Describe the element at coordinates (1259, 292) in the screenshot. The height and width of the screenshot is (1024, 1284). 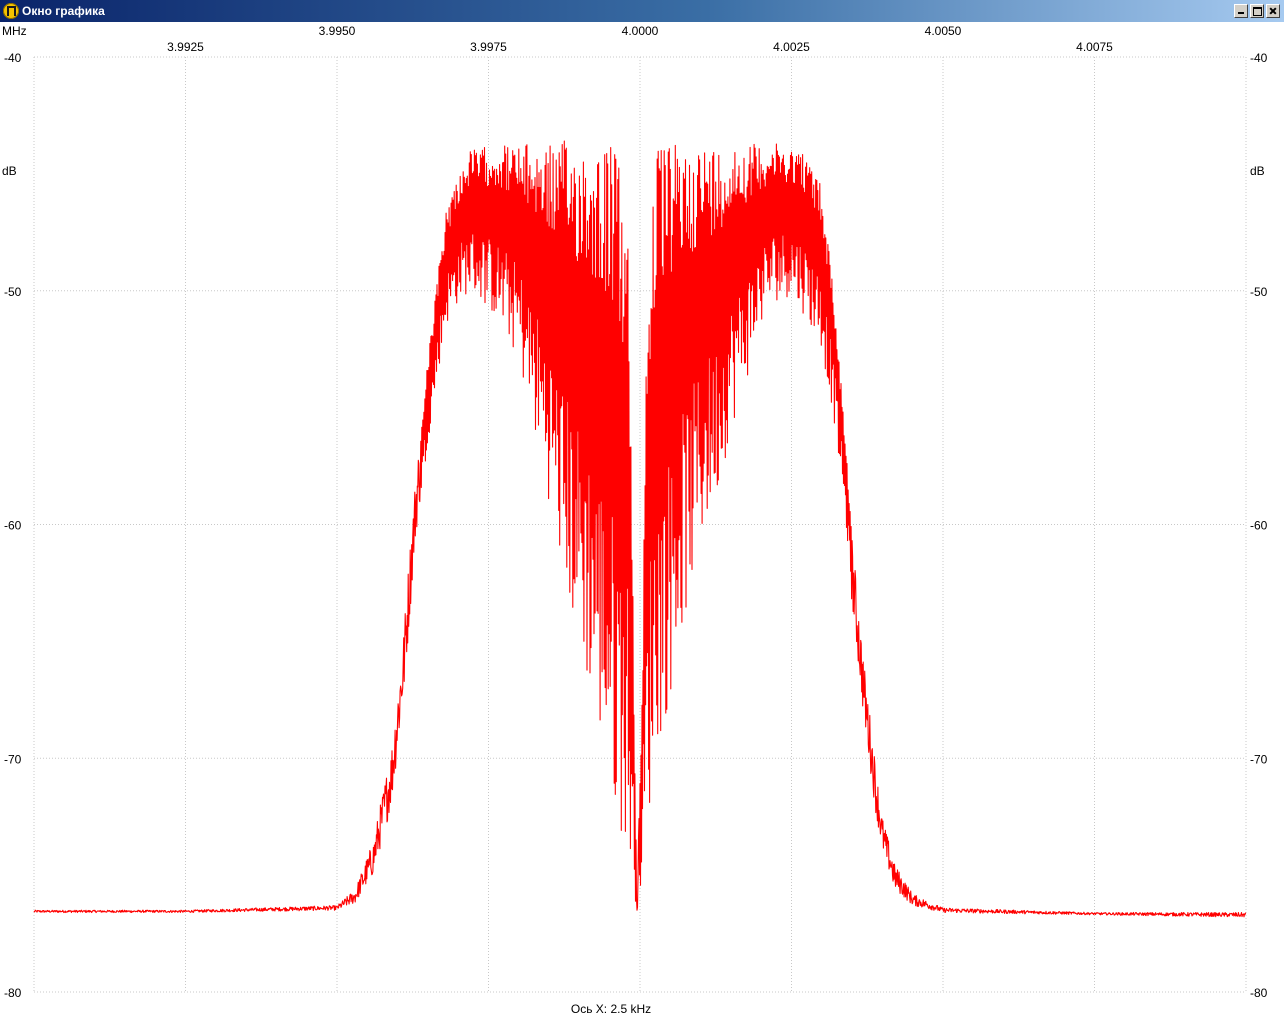
I see `y-tick-label-right: -50` at that location.